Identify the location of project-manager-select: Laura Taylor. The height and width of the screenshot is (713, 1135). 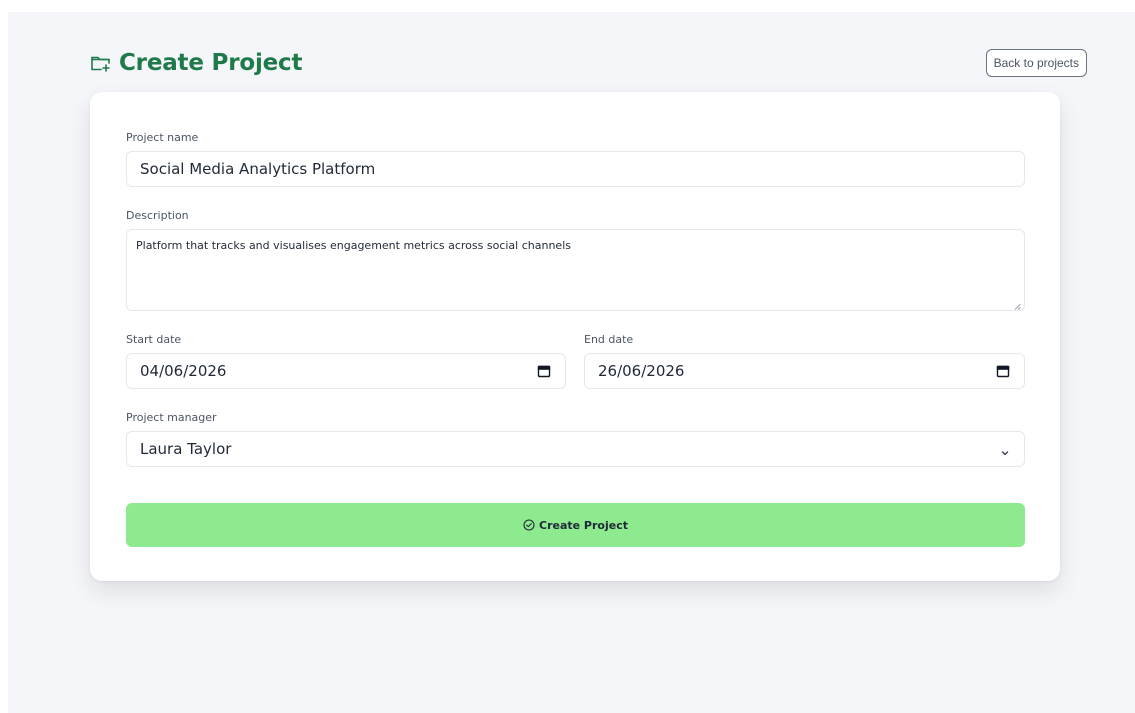
(575, 449).